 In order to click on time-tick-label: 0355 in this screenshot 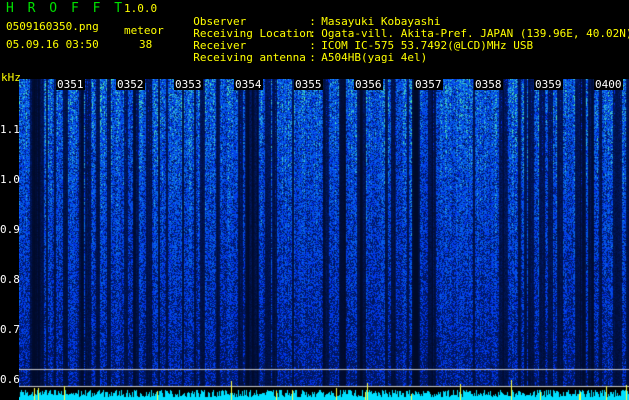, I will do `click(308, 84)`.